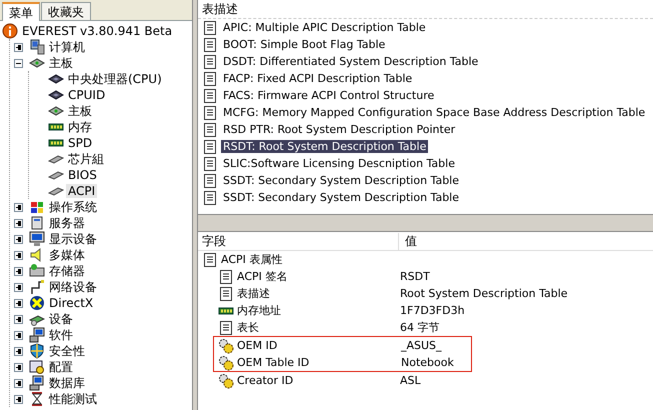 The height and width of the screenshot is (410, 653). Describe the element at coordinates (350, 61) in the screenshot. I see `table-list-item: DSDT: Differentiated System Description Table` at that location.